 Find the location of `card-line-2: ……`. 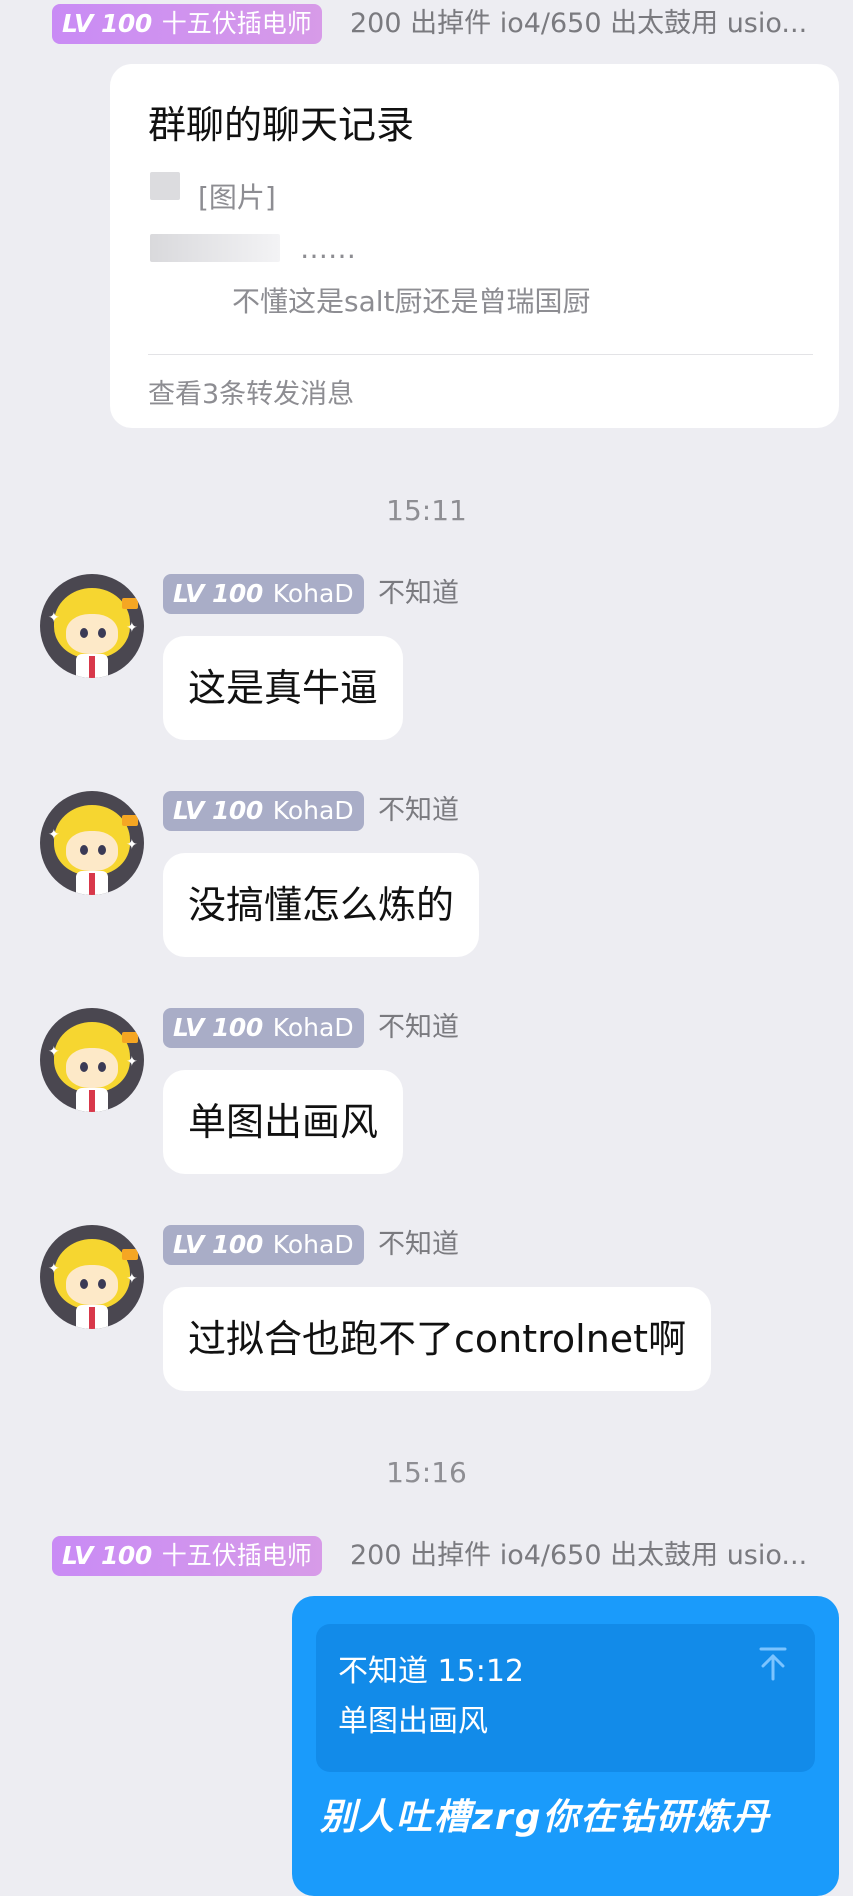

card-line-2: …… is located at coordinates (328, 248).